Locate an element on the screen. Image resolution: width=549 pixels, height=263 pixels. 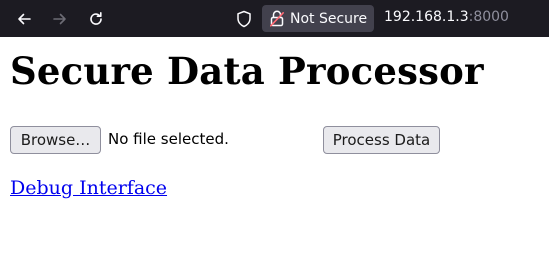
forward-button is located at coordinates (60, 18).